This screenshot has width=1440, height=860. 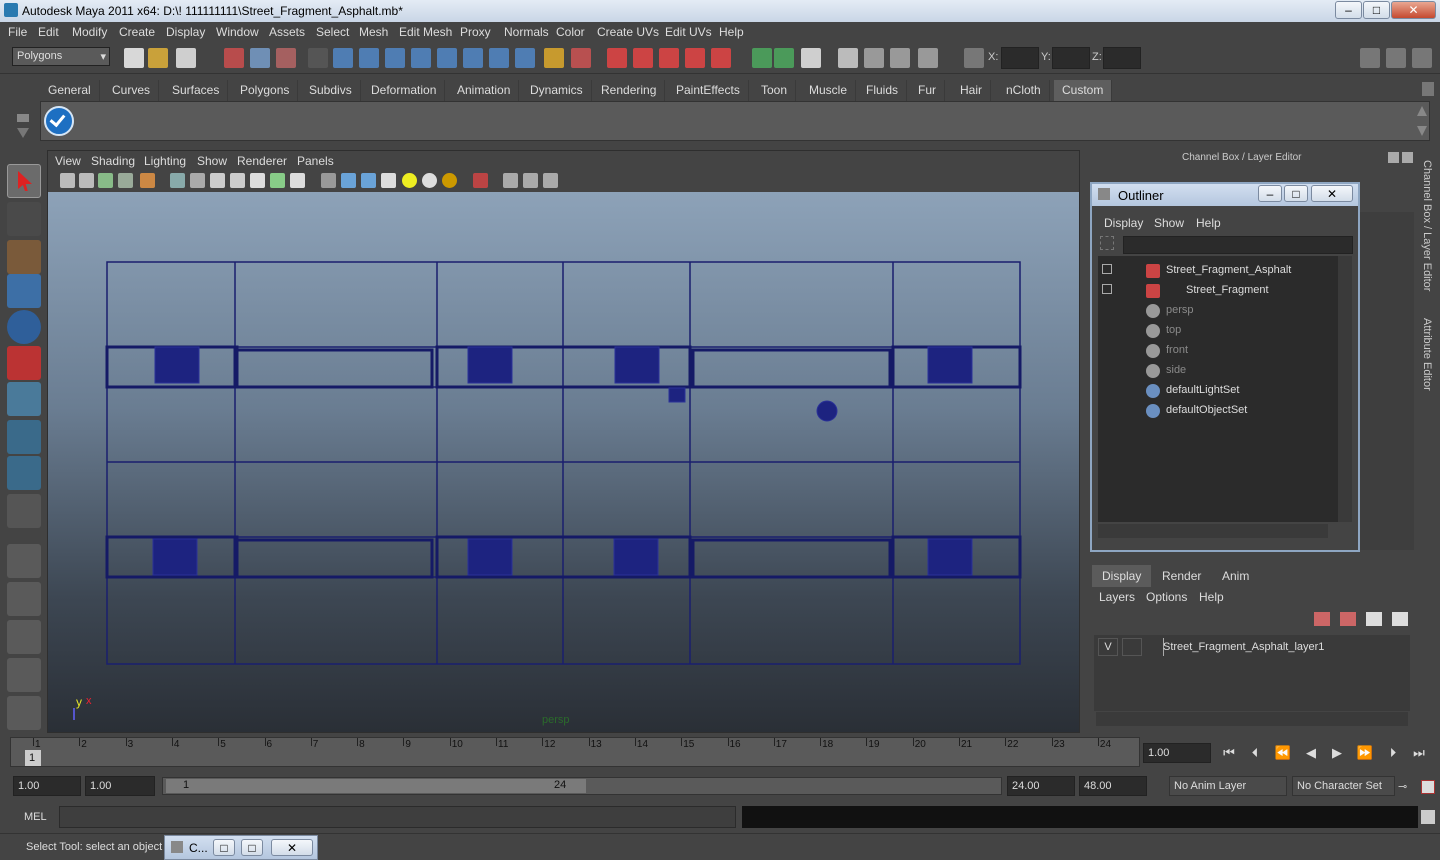 What do you see at coordinates (260, 58) in the screenshot?
I see `select-object-icon` at bounding box center [260, 58].